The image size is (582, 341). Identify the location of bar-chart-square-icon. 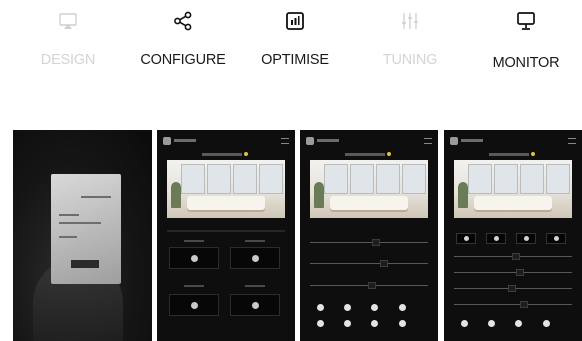
(295, 21).